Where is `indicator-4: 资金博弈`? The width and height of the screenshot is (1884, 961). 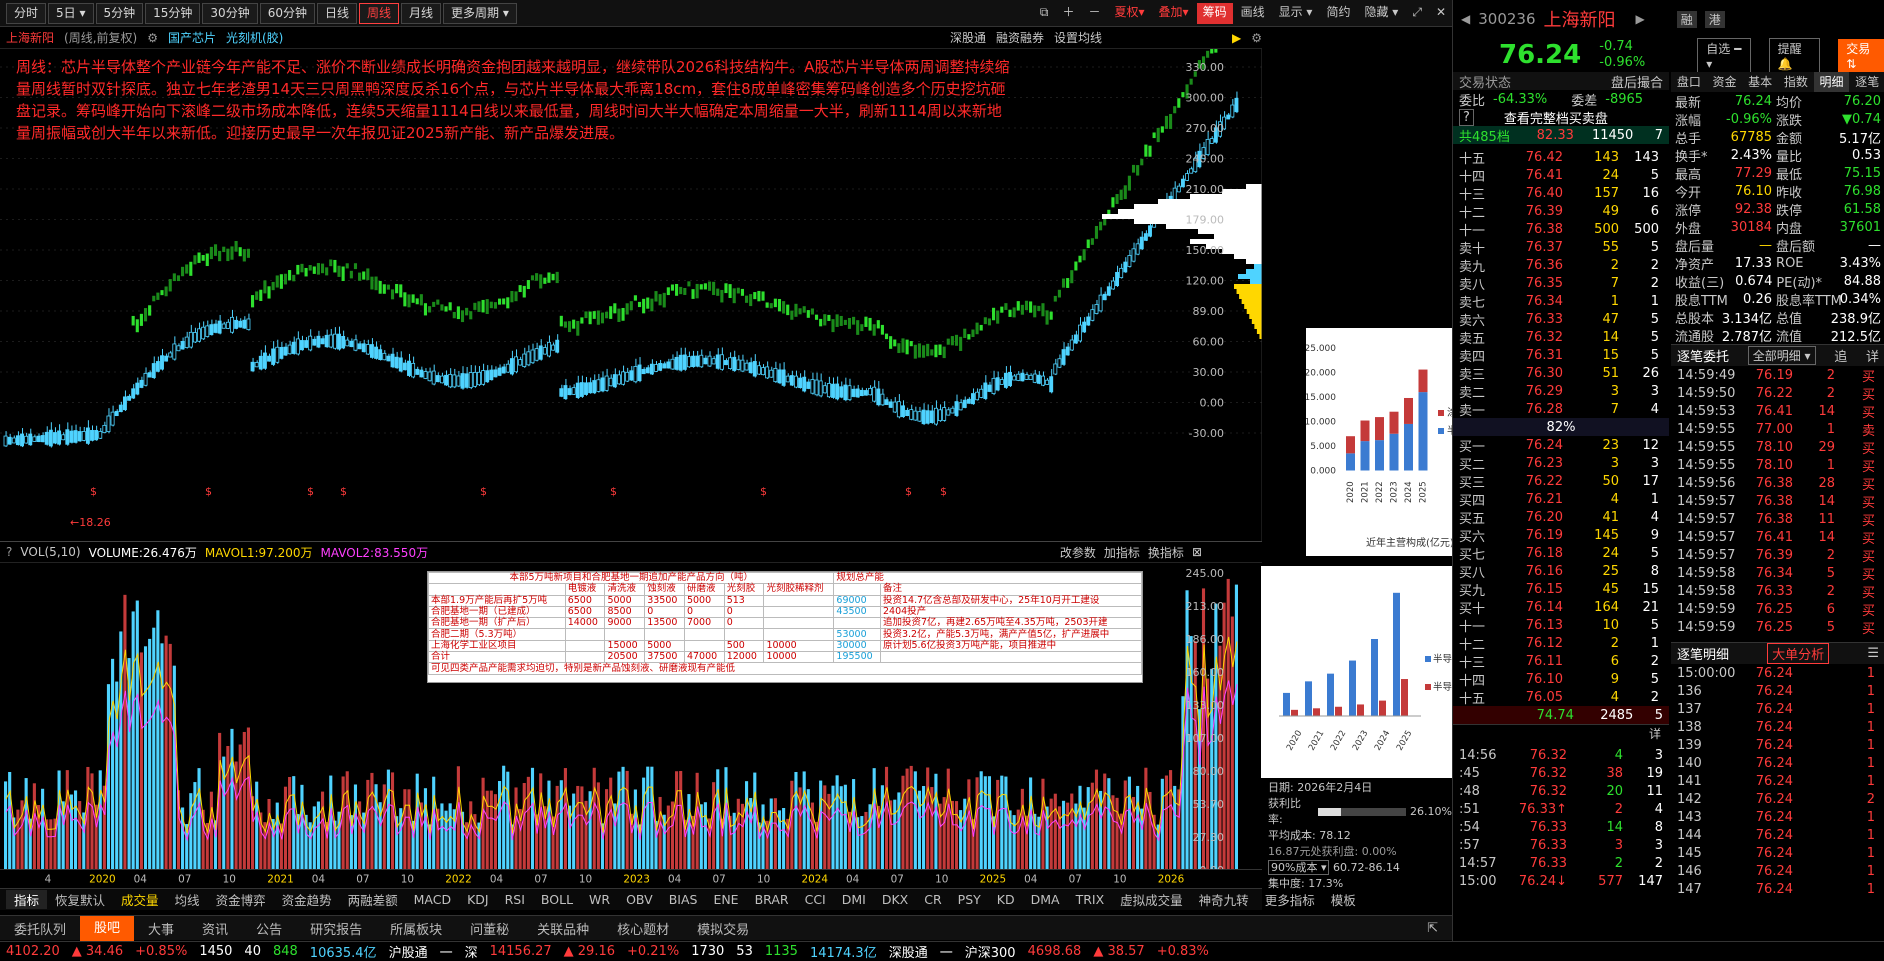 indicator-4: 资金博弈 is located at coordinates (241, 899).